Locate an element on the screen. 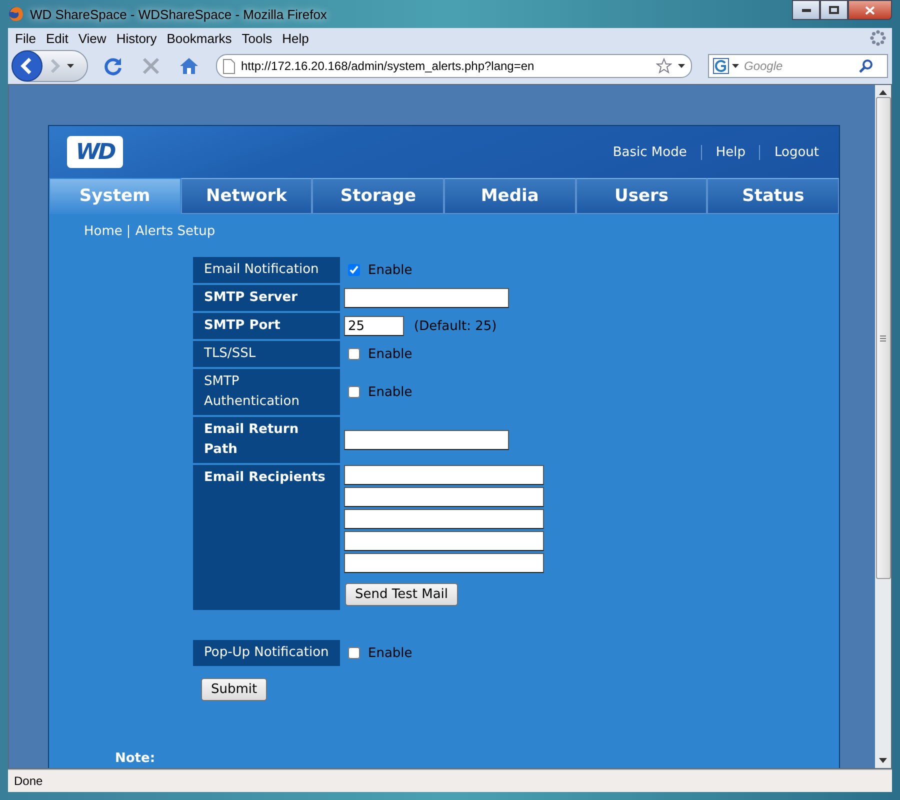  nav-tab: Network is located at coordinates (246, 196).